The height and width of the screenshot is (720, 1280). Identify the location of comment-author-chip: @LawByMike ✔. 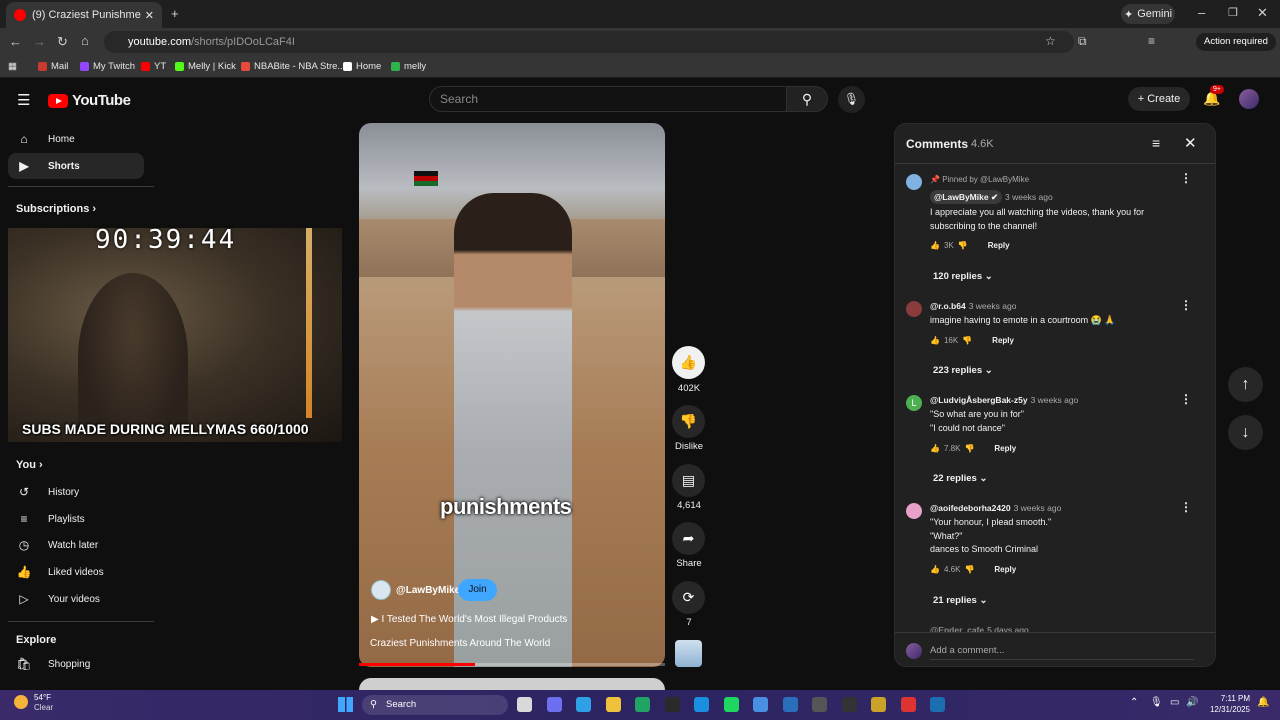
(966, 197).